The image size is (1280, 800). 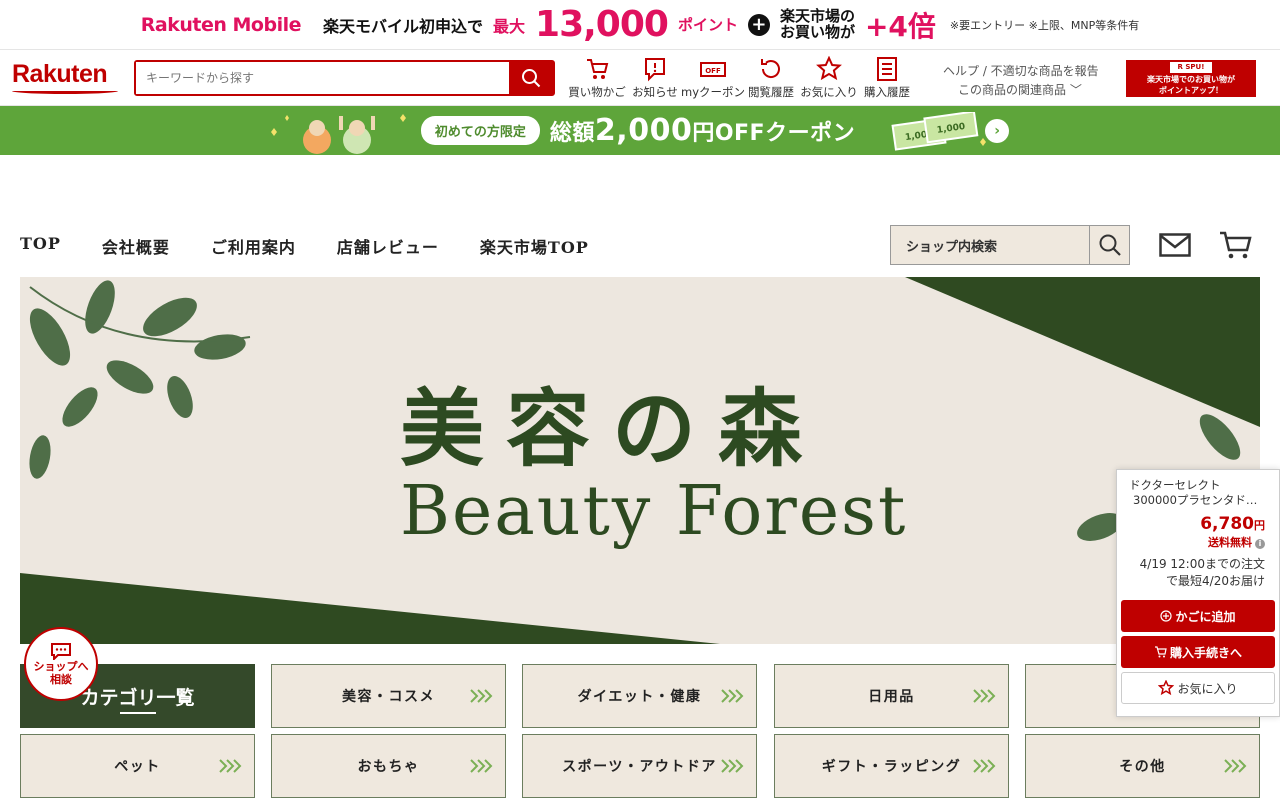 I want to click on spu-banner: R SPU! 楽天市場でのお買い物が ポイントアップ！, so click(x=1191, y=78).